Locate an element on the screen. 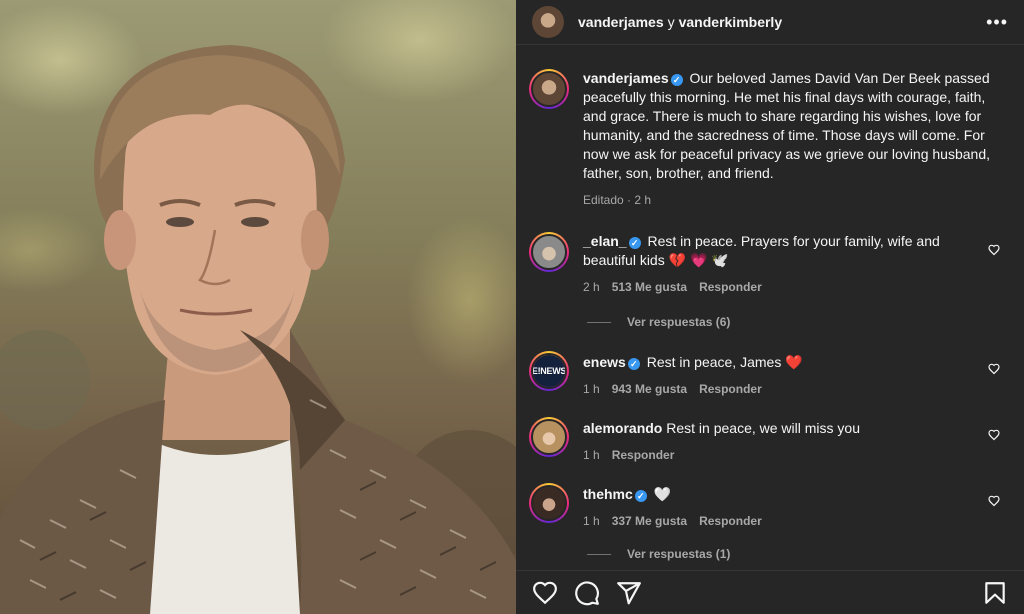 This screenshot has height=614, width=1024. view-replies-button: Ver respuestas (6) is located at coordinates (797, 322).